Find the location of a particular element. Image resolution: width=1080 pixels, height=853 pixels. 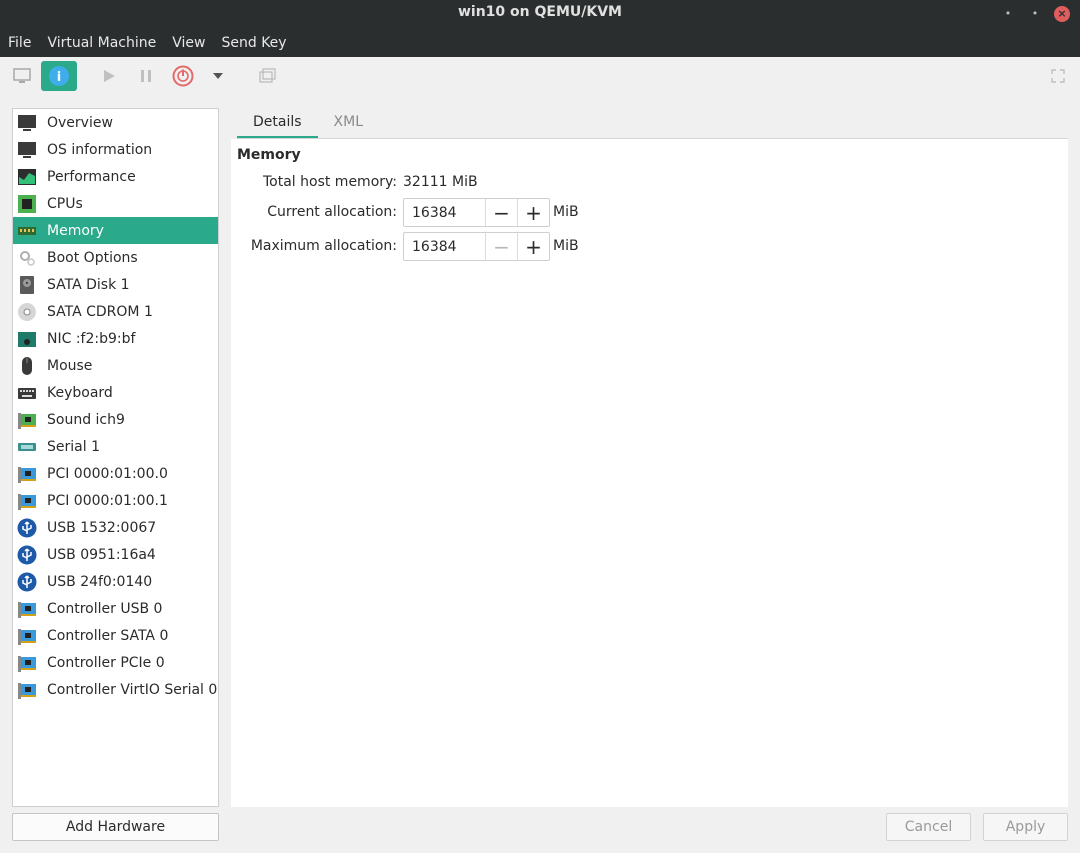

sidebar-item-overview: Overview is located at coordinates (115, 122).